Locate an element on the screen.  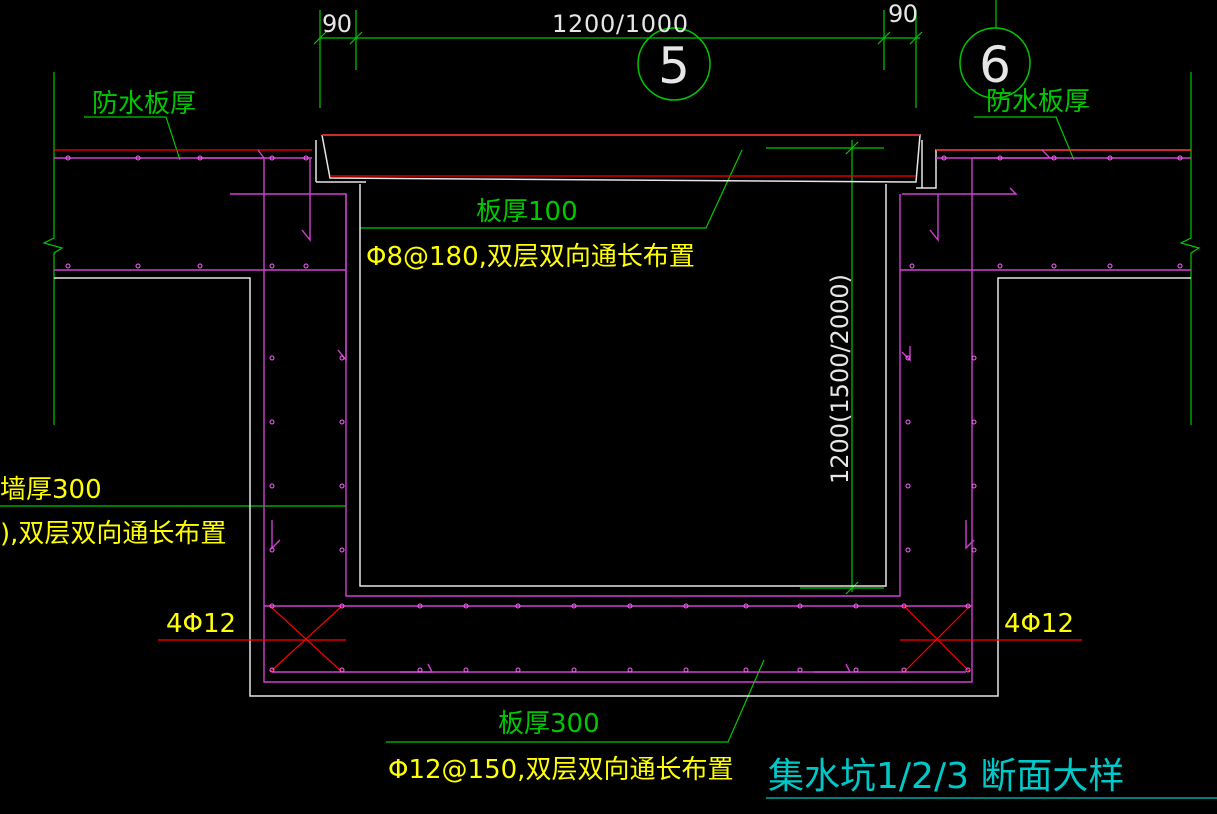
dim-top-left: 90 is located at coordinates (337, 24).